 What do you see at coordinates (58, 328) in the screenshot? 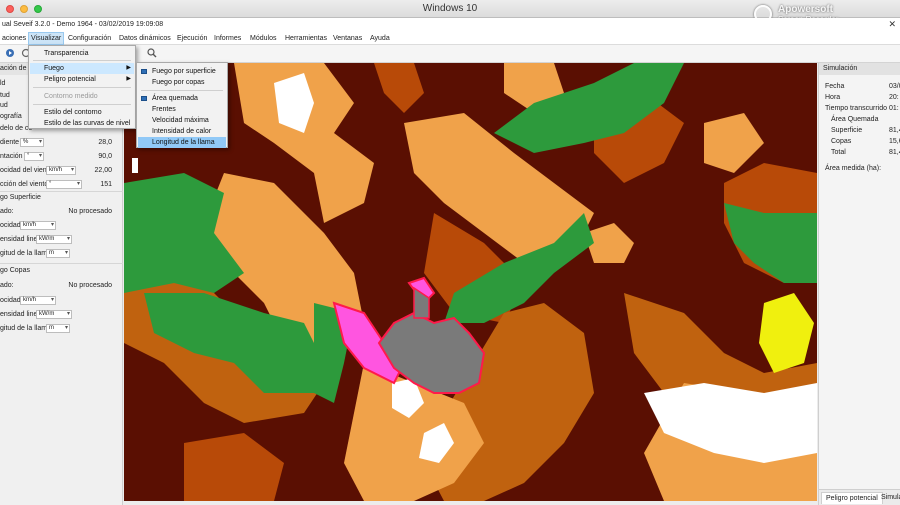
I see `crown-length-unit-select: m` at bounding box center [58, 328].